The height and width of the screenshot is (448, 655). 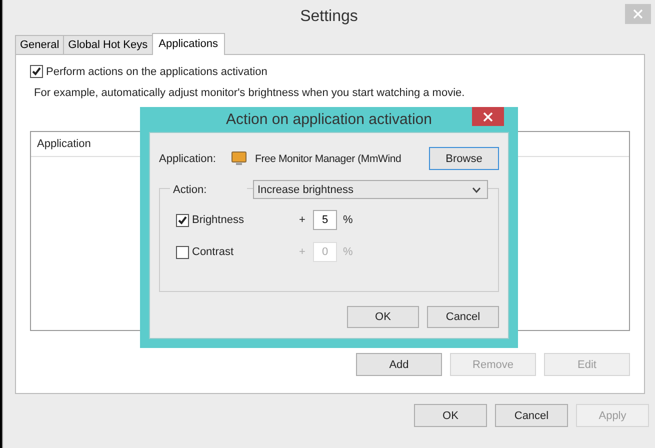 I want to click on browse-button: Browse, so click(x=464, y=158).